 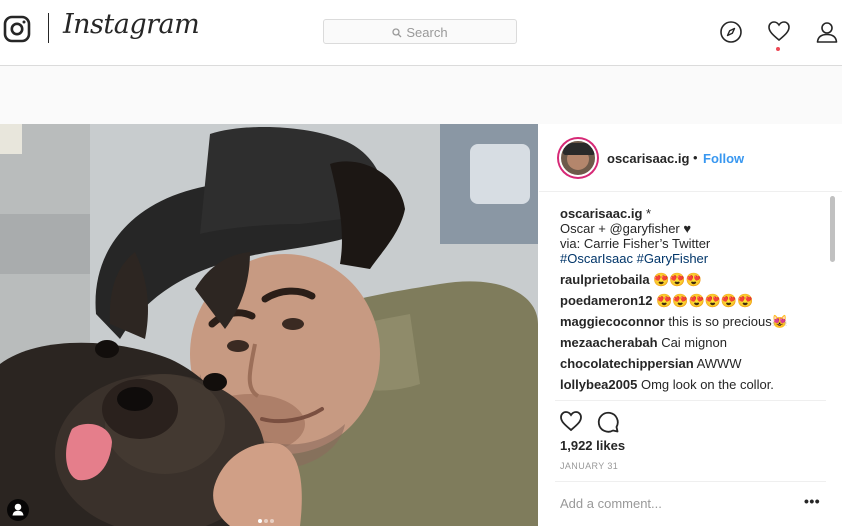 I want to click on list-item: chocolatechippersian AWWW, so click(x=692, y=363).